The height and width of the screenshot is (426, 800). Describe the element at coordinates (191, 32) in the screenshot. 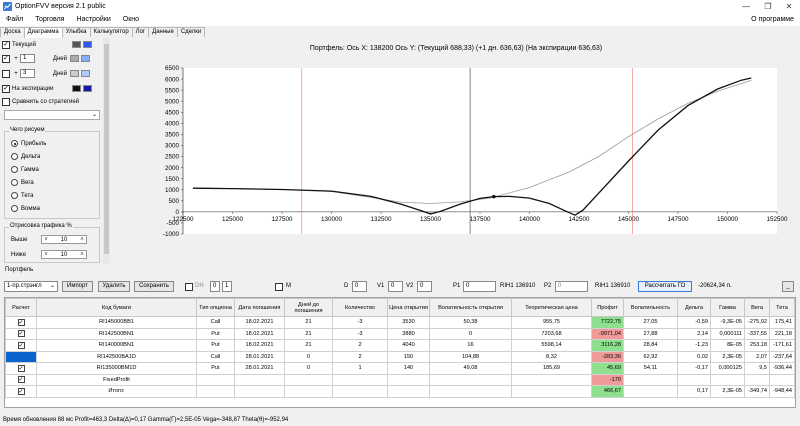

I see `tab-deals: Сделки` at that location.